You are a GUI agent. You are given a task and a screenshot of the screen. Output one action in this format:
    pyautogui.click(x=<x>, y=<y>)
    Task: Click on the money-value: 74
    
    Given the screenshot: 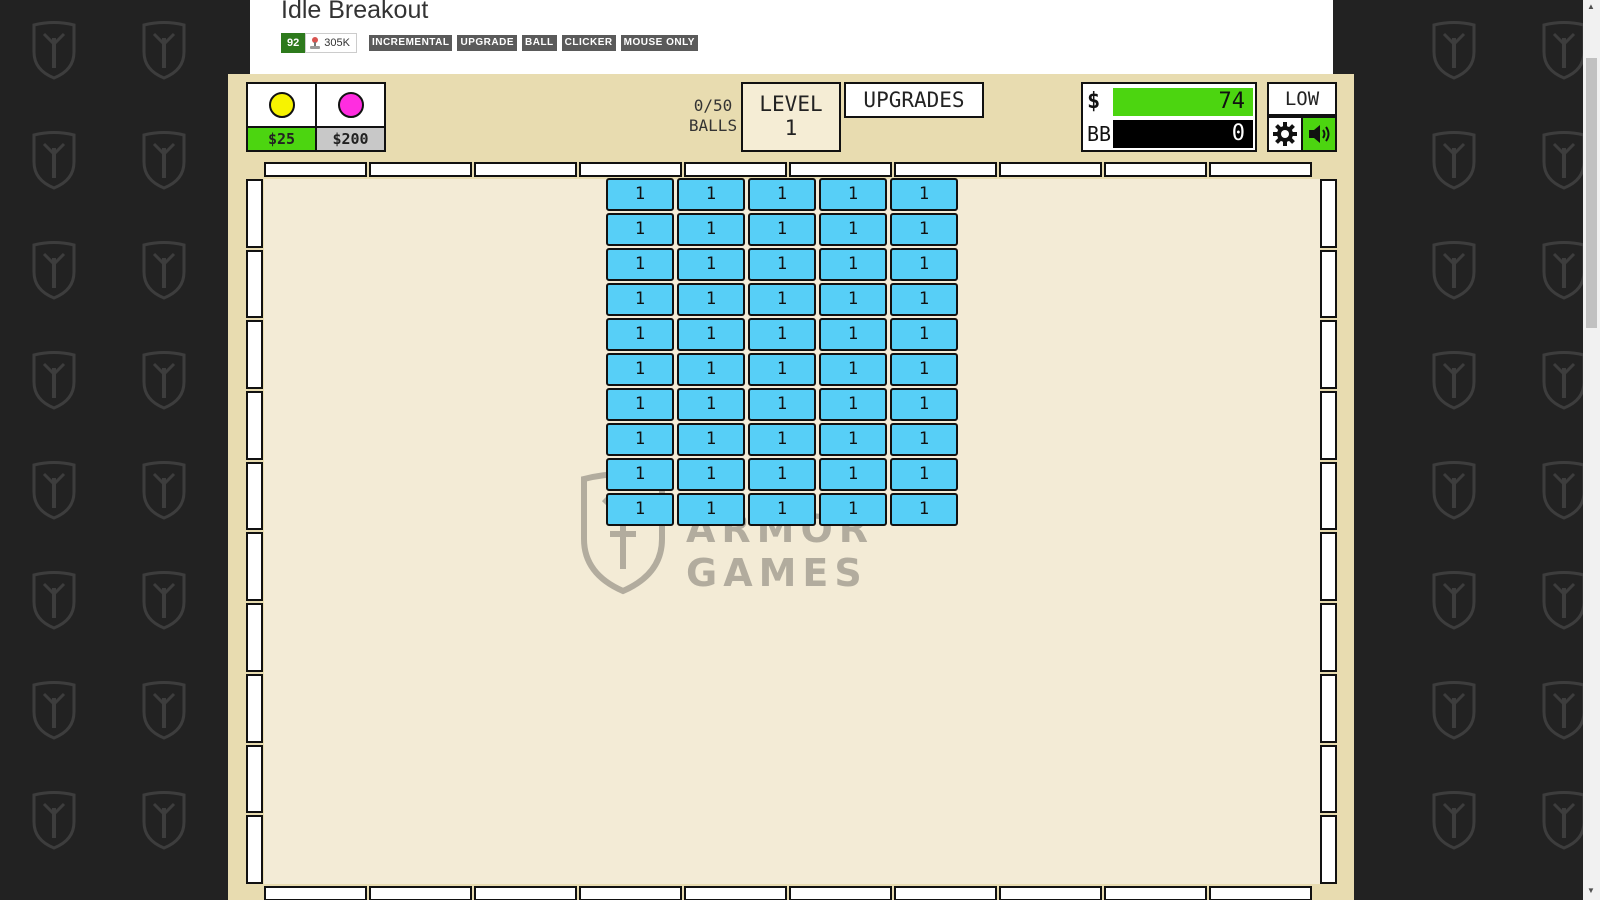 What is the action you would take?
    pyautogui.click(x=1183, y=102)
    